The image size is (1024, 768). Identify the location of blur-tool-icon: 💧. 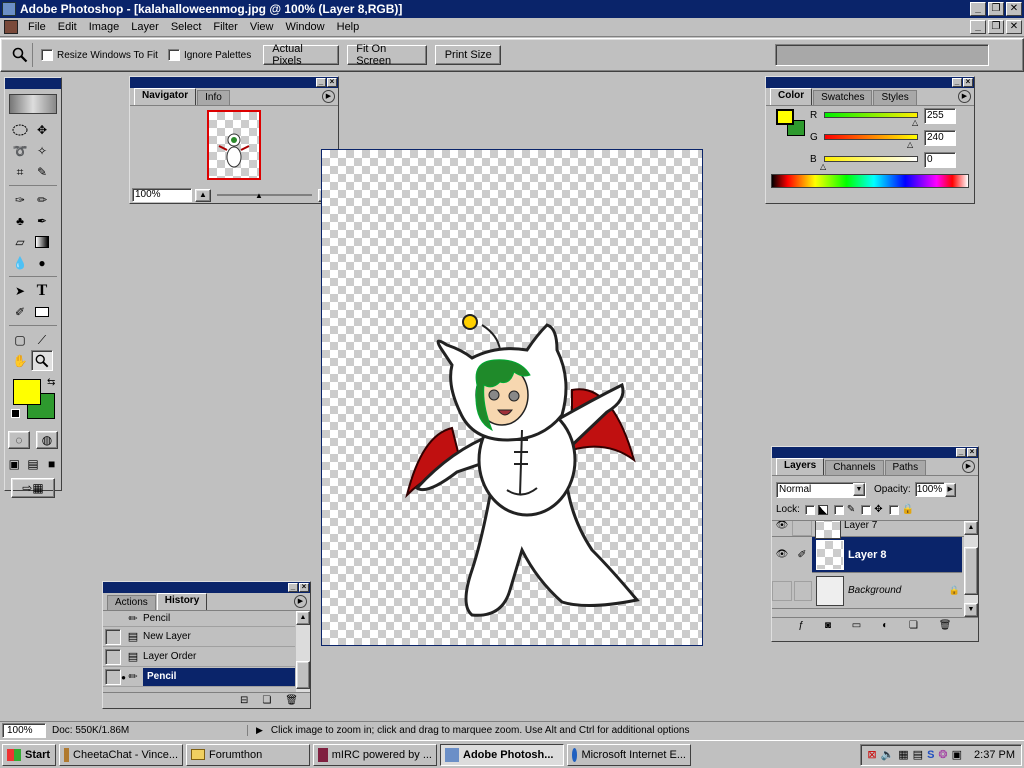
(20, 262).